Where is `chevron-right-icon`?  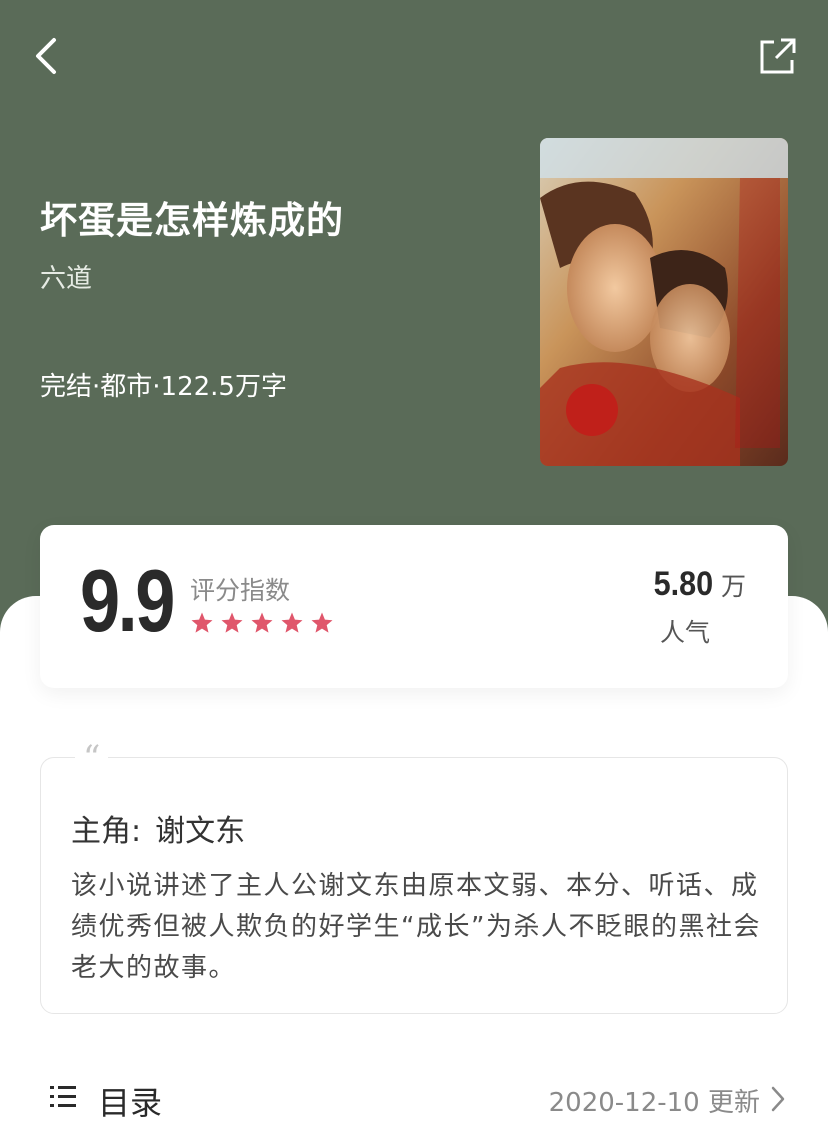
chevron-right-icon is located at coordinates (778, 1099).